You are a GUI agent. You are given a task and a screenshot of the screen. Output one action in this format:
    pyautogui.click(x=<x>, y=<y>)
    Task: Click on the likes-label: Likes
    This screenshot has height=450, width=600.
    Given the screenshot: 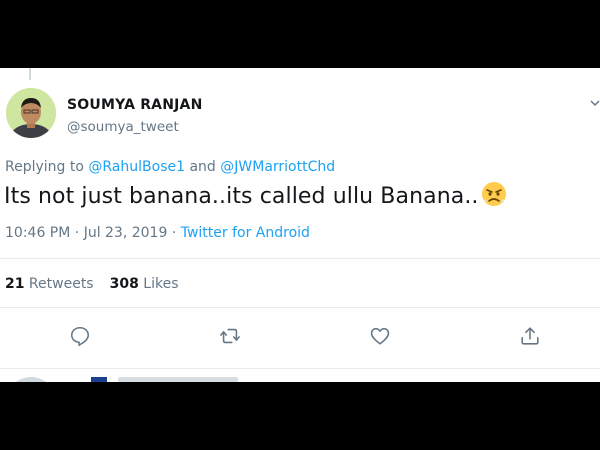 What is the action you would take?
    pyautogui.click(x=158, y=284)
    